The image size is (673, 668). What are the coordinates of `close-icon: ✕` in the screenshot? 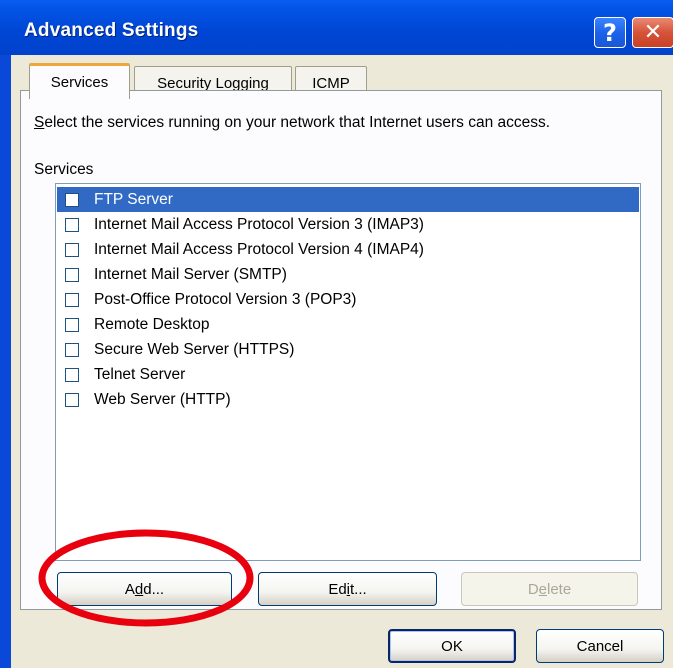 It's located at (653, 32).